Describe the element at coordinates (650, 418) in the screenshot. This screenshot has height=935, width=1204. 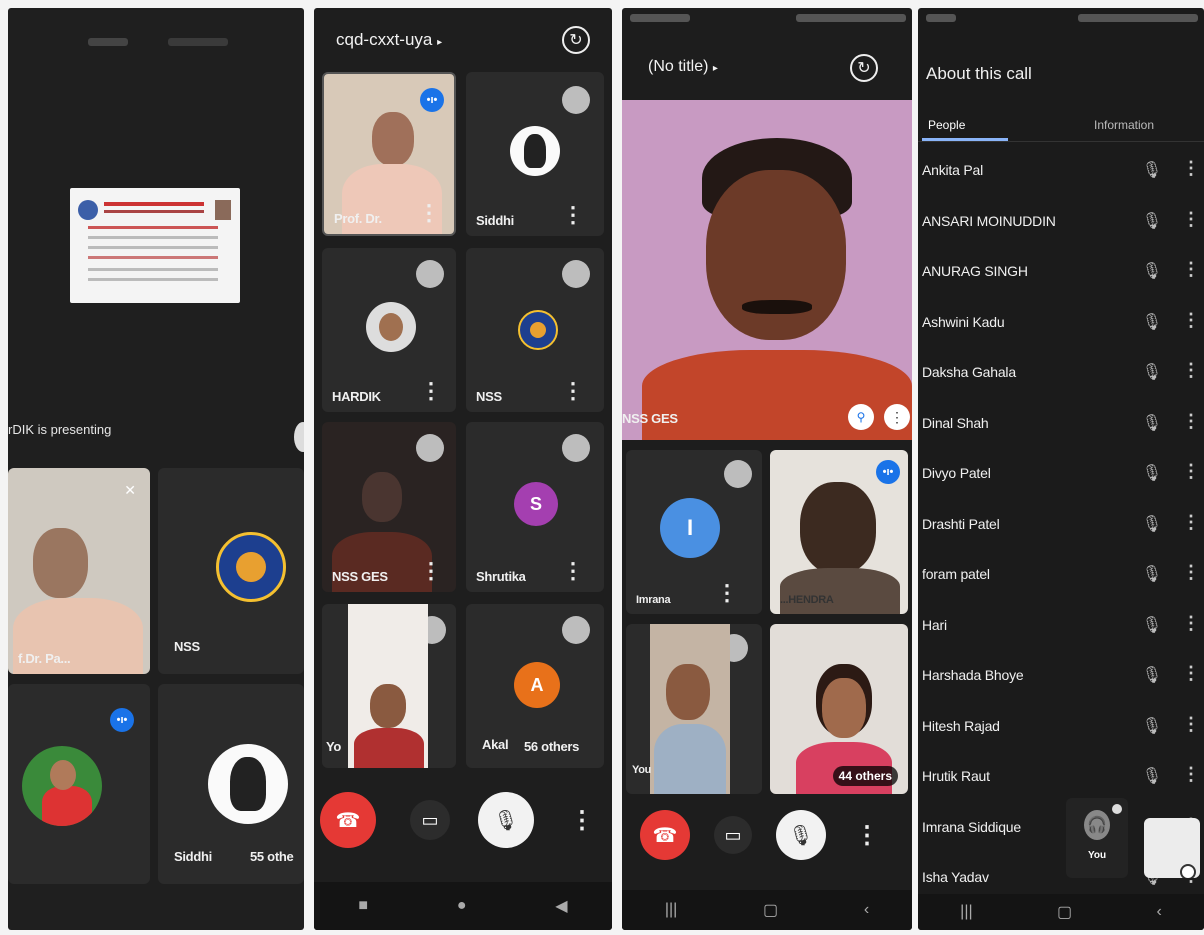
I see `participant-name: NSS GES` at that location.